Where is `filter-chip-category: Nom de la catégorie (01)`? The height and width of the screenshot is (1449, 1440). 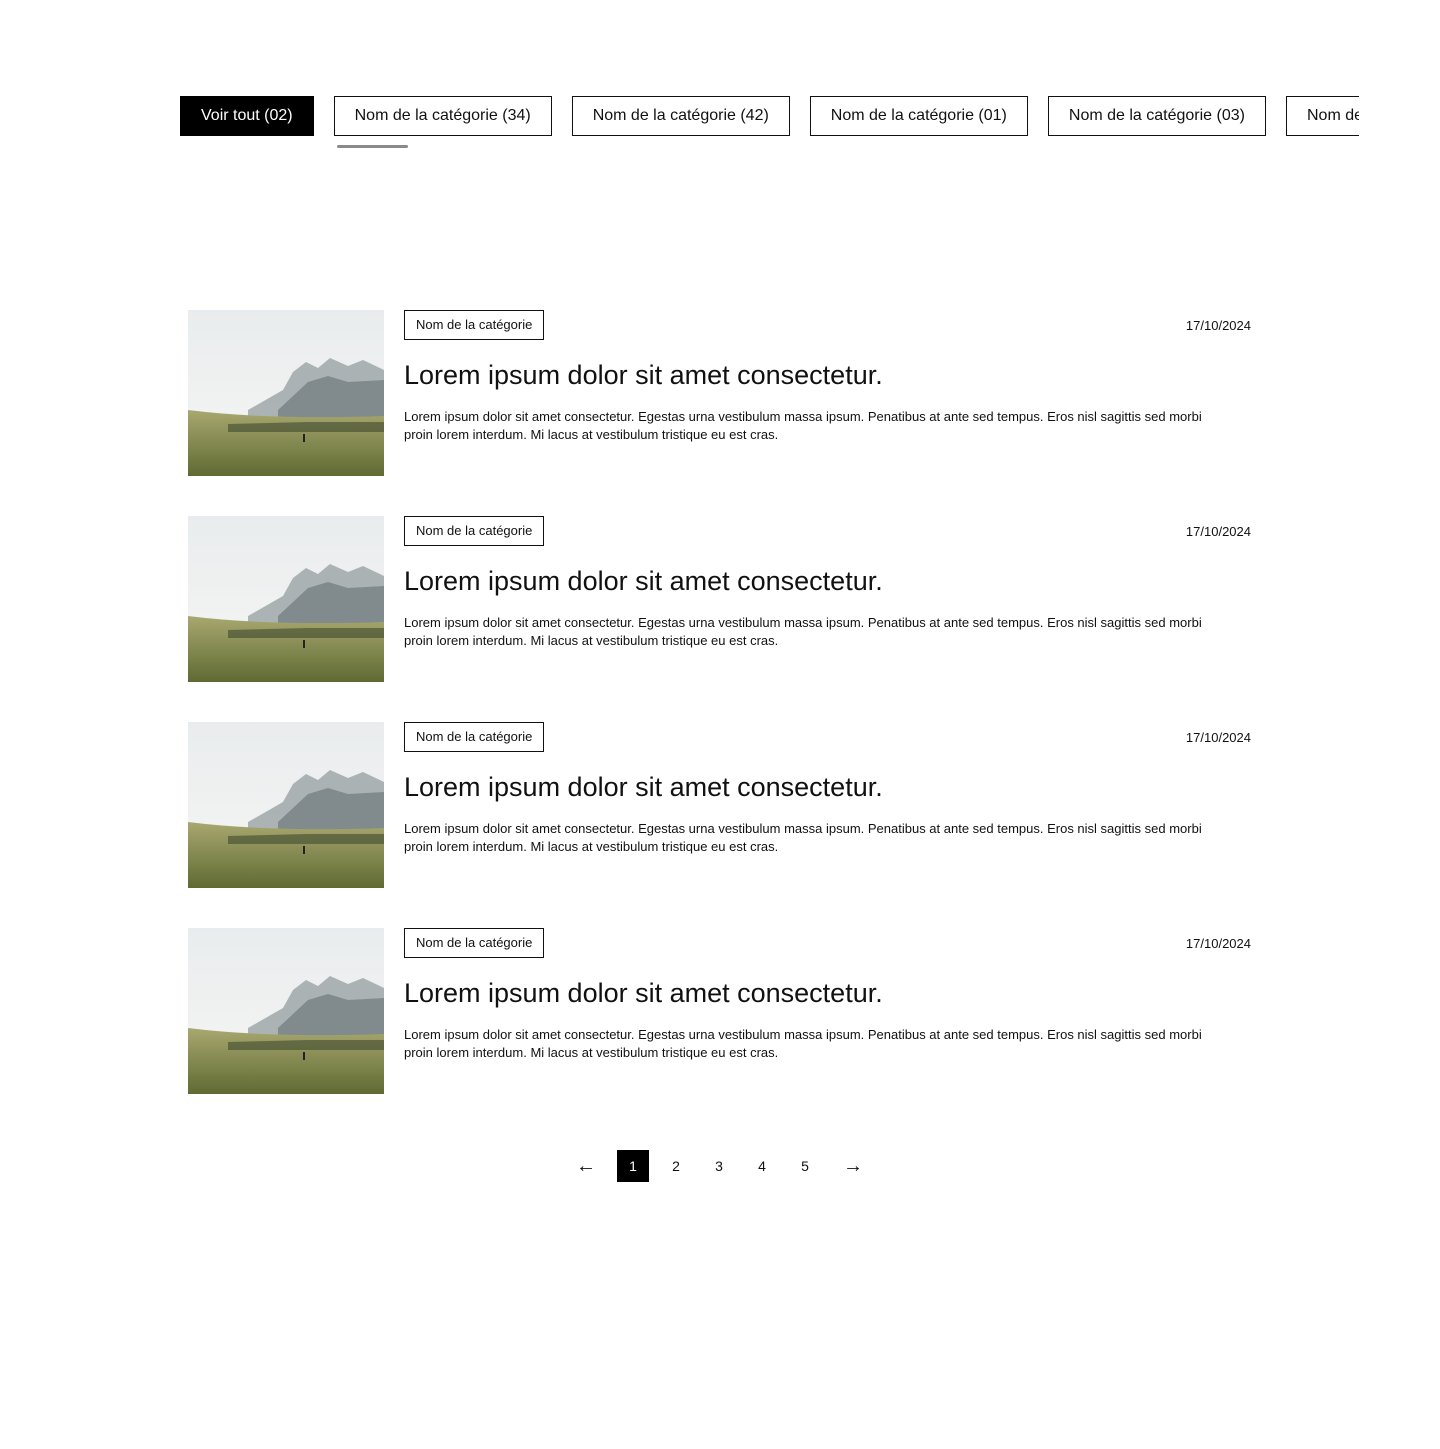
filter-chip-category: Nom de la catégorie (01) is located at coordinates (918, 116).